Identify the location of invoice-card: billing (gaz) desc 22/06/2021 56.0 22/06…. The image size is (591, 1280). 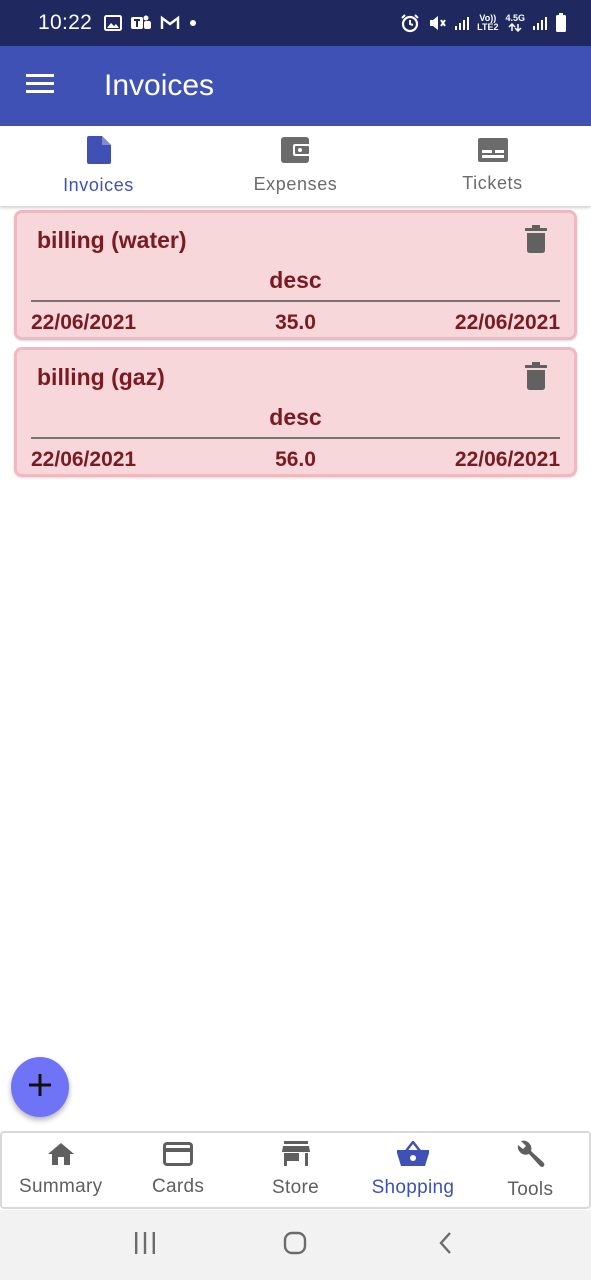
(295, 412).